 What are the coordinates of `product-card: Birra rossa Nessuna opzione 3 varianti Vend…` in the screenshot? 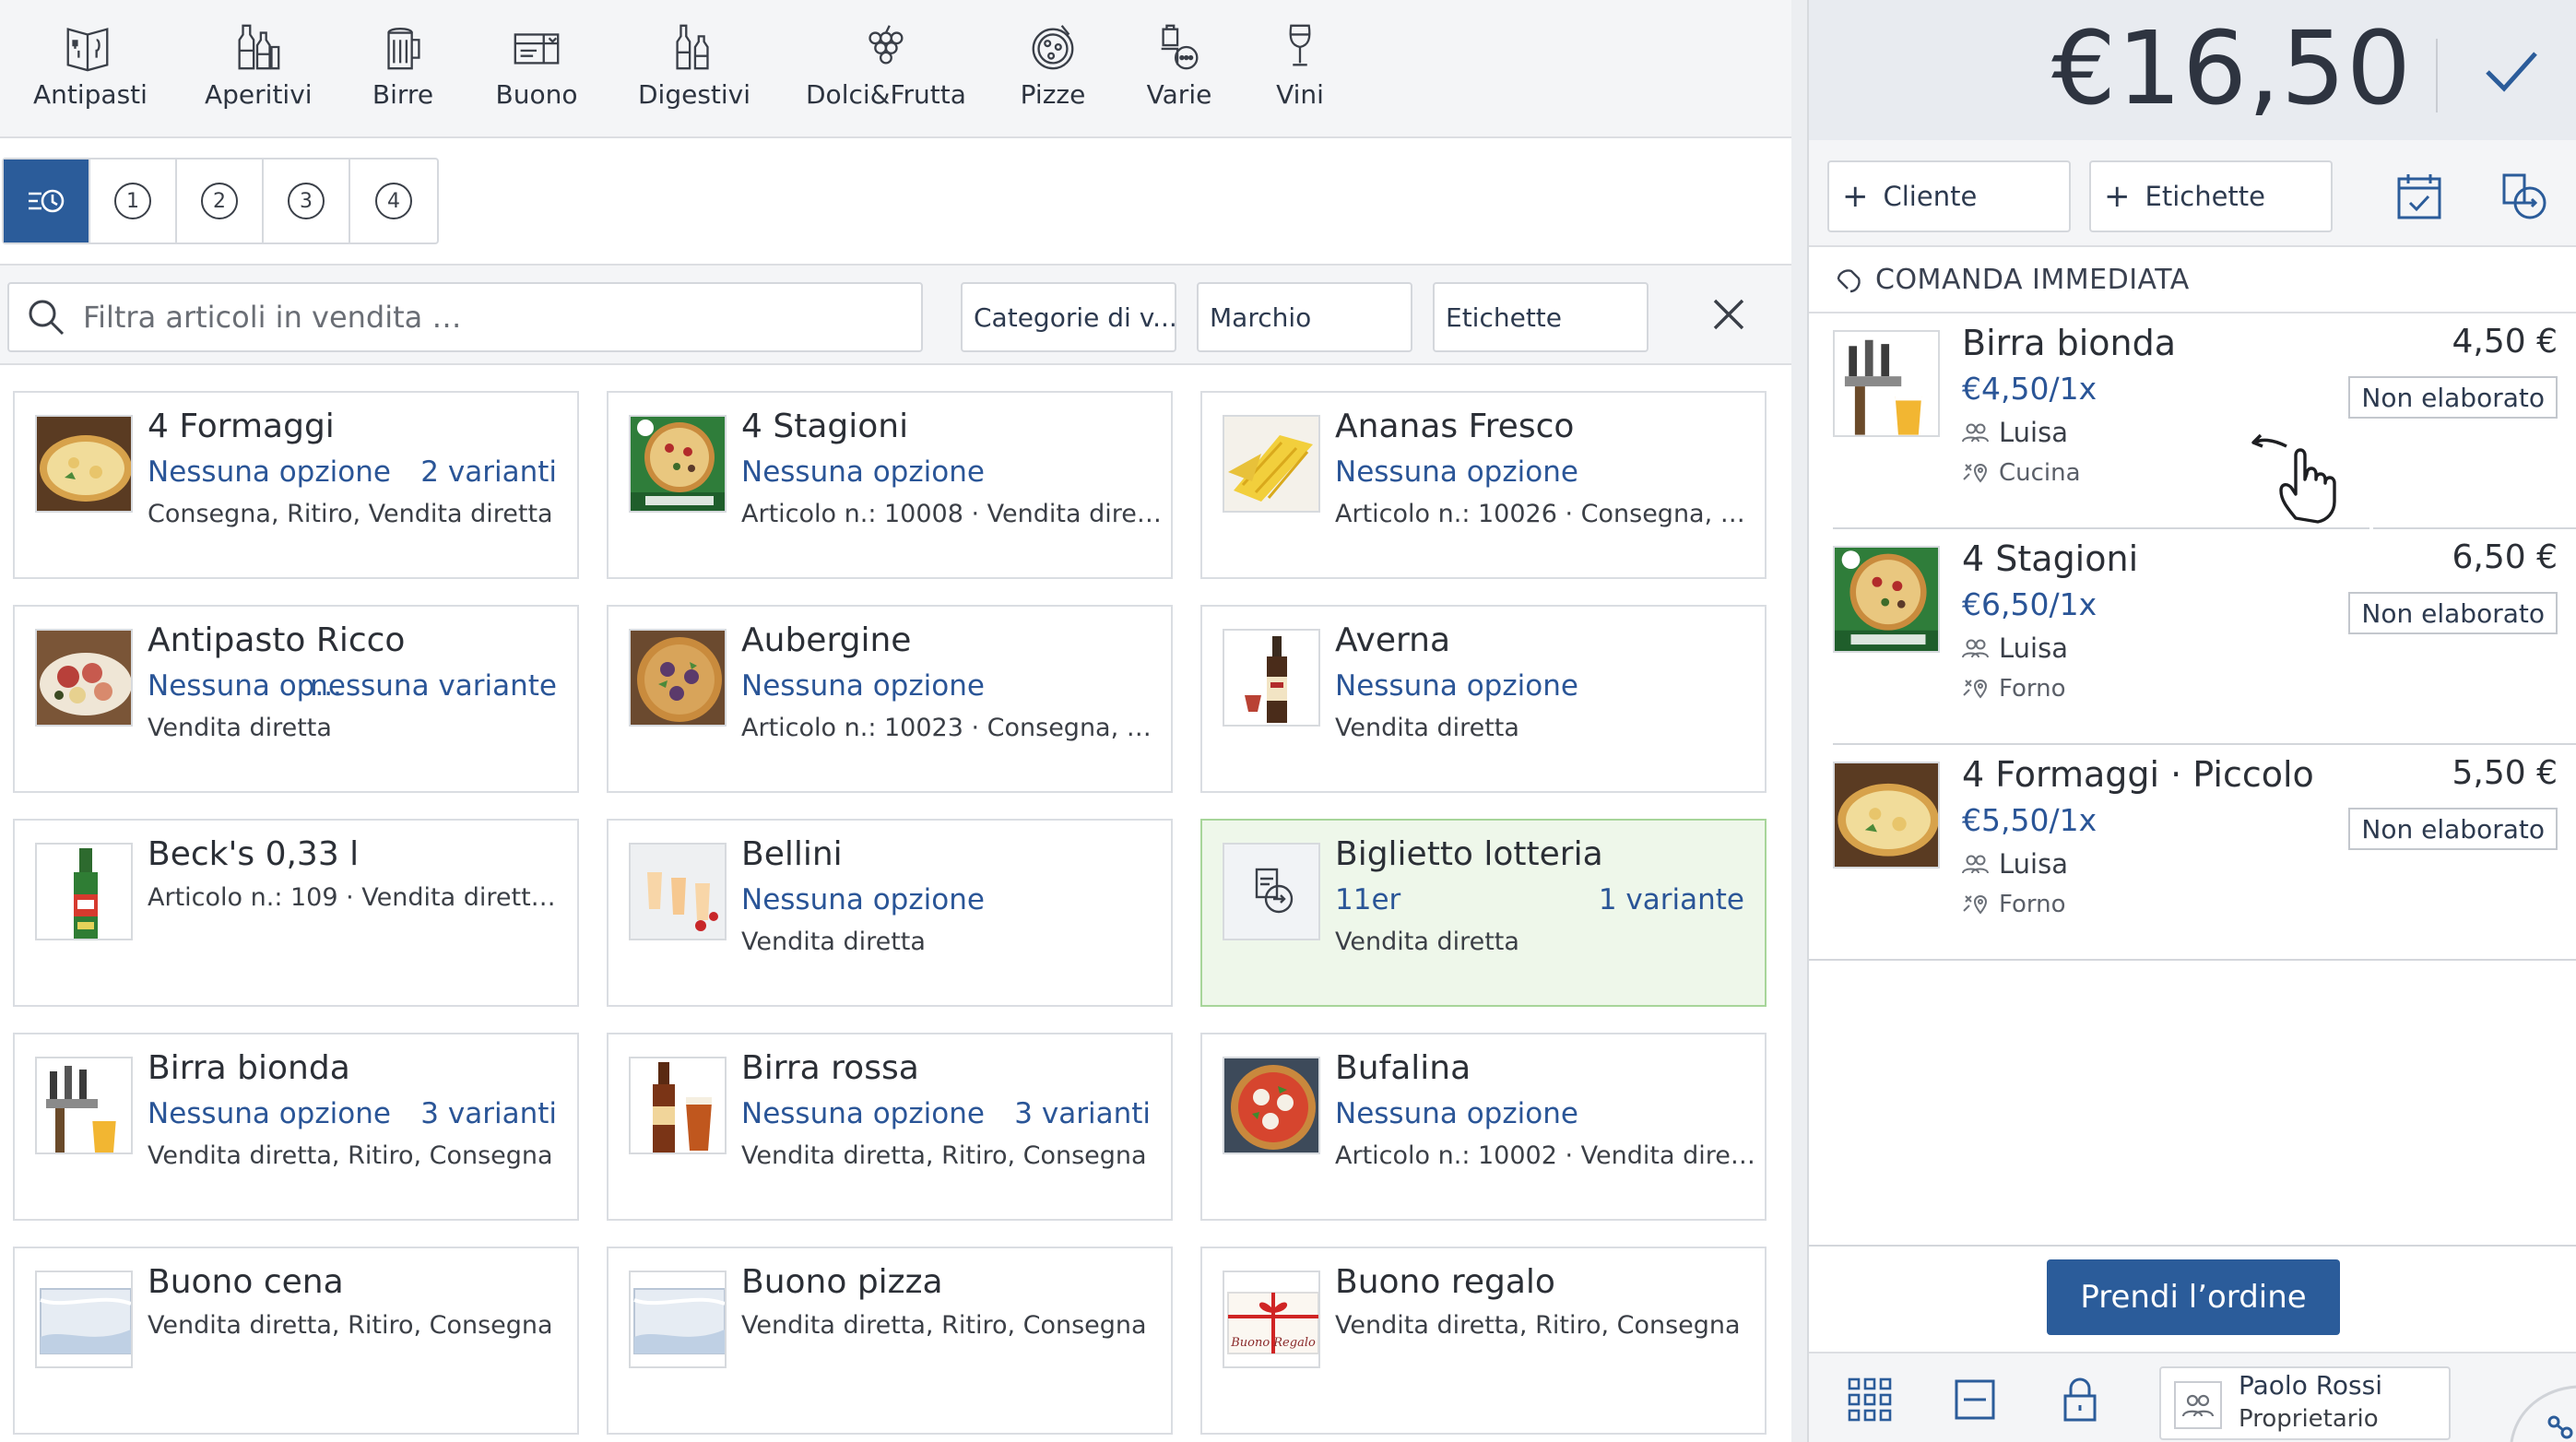 It's located at (890, 1127).